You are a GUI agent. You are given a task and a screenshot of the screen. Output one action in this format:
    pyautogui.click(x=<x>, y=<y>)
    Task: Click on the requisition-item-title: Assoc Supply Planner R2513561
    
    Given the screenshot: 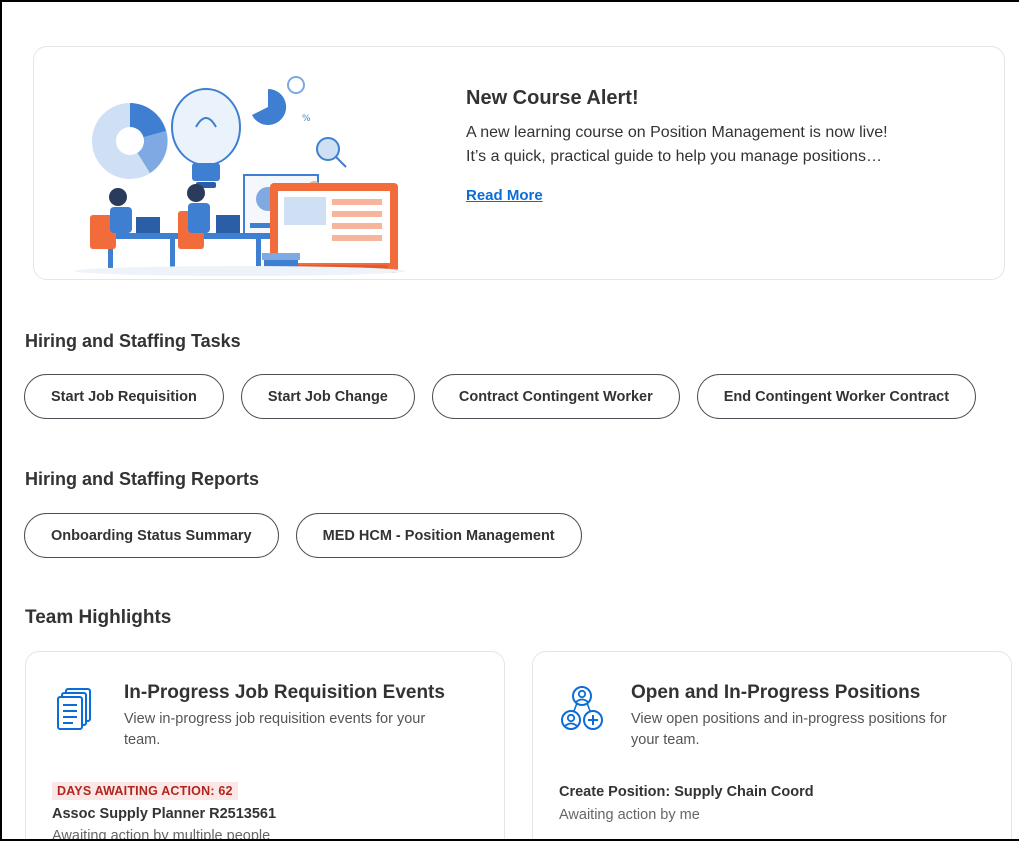 What is the action you would take?
    pyautogui.click(x=164, y=814)
    